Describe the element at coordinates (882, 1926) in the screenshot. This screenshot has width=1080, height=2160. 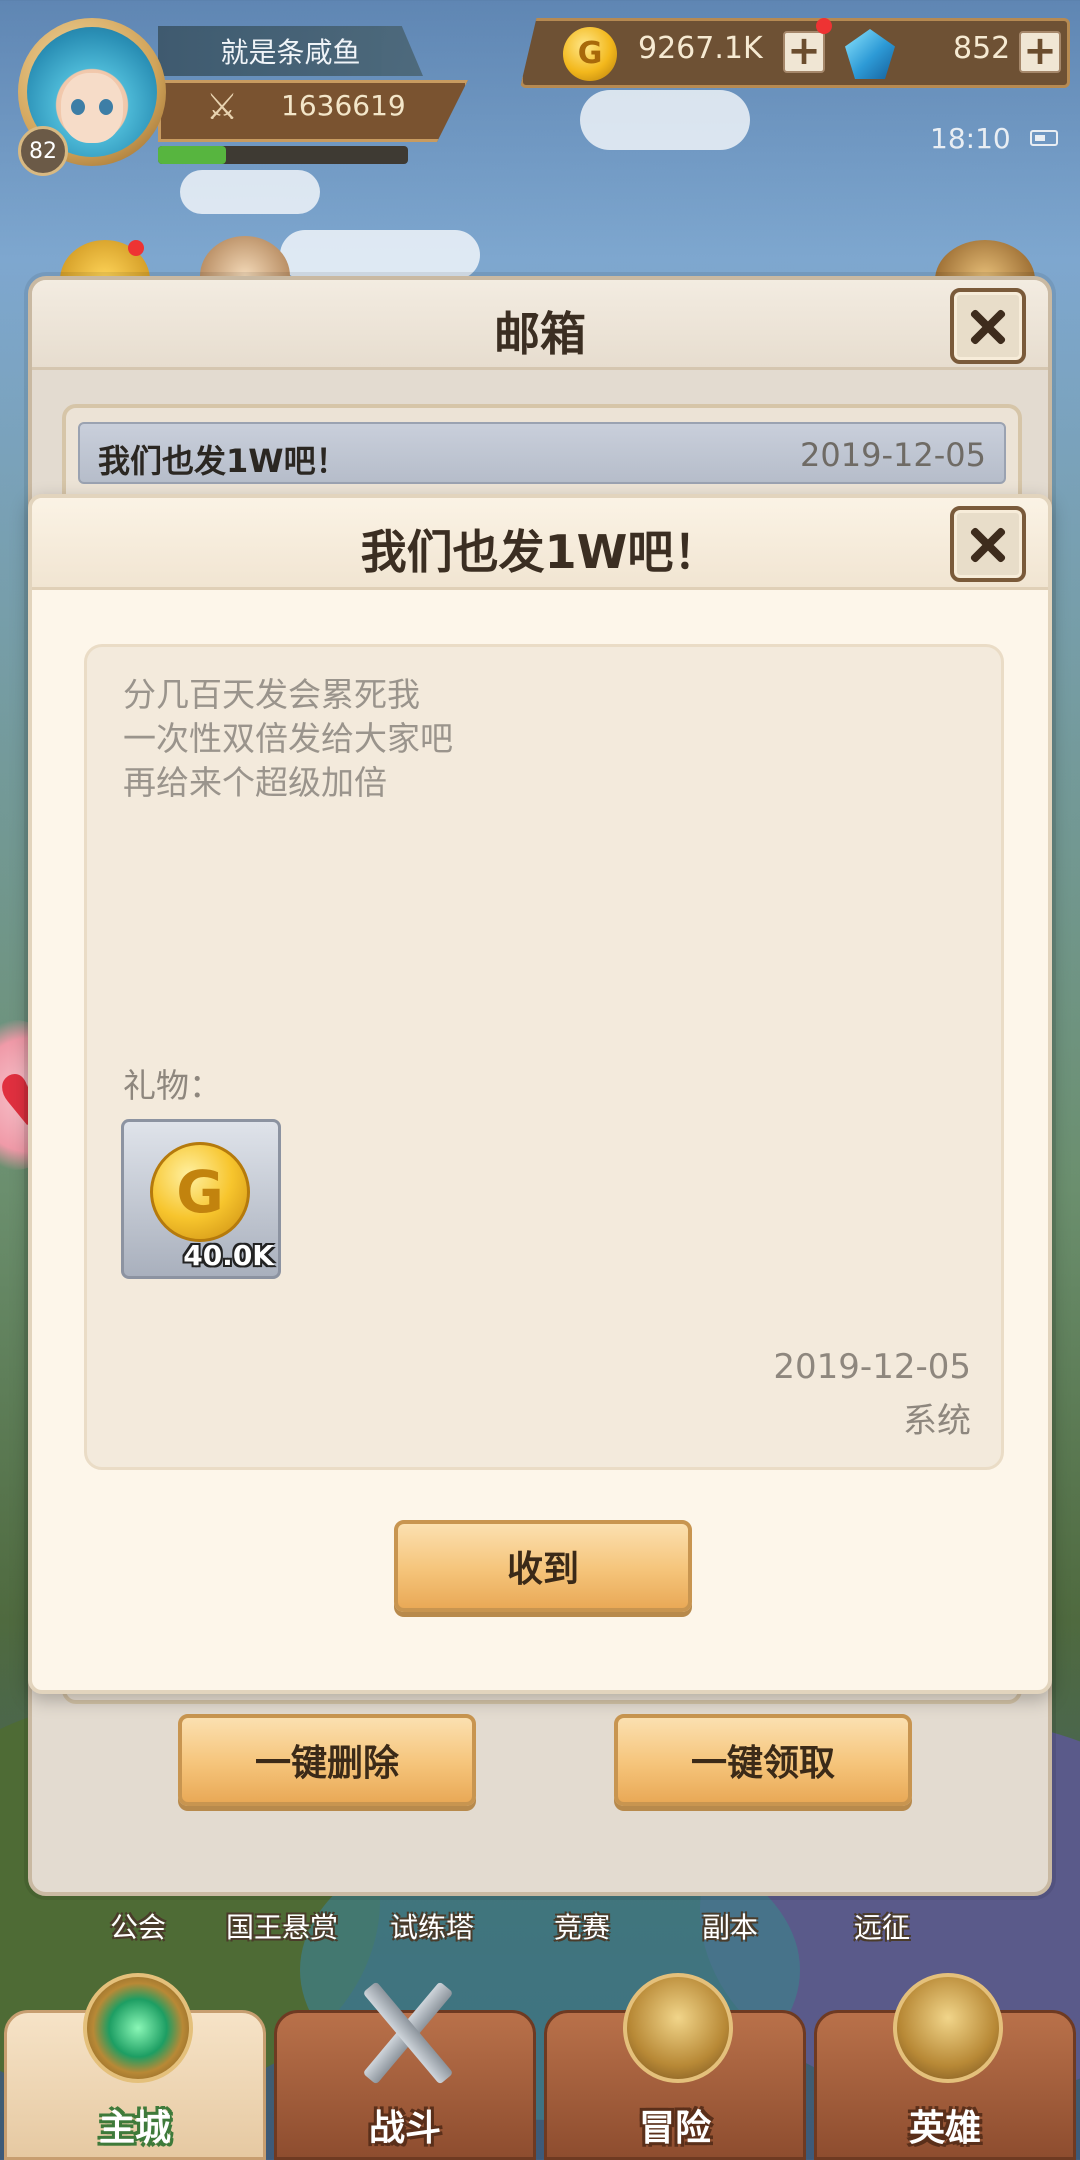
I see `feature-expedition: 远征` at that location.